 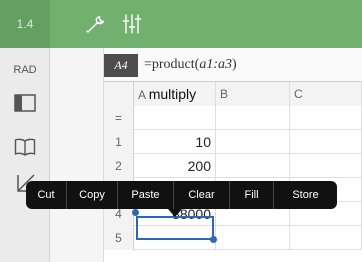 What do you see at coordinates (175, 213) in the screenshot?
I see `context-menu-pointer` at bounding box center [175, 213].